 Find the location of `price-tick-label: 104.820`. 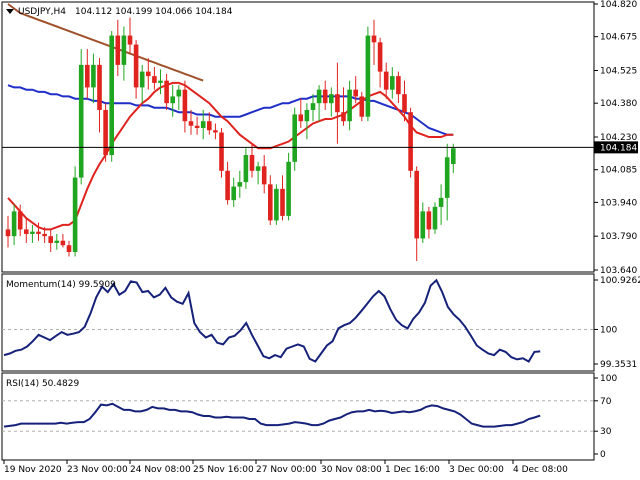

price-tick-label: 104.820 is located at coordinates (618, 5).